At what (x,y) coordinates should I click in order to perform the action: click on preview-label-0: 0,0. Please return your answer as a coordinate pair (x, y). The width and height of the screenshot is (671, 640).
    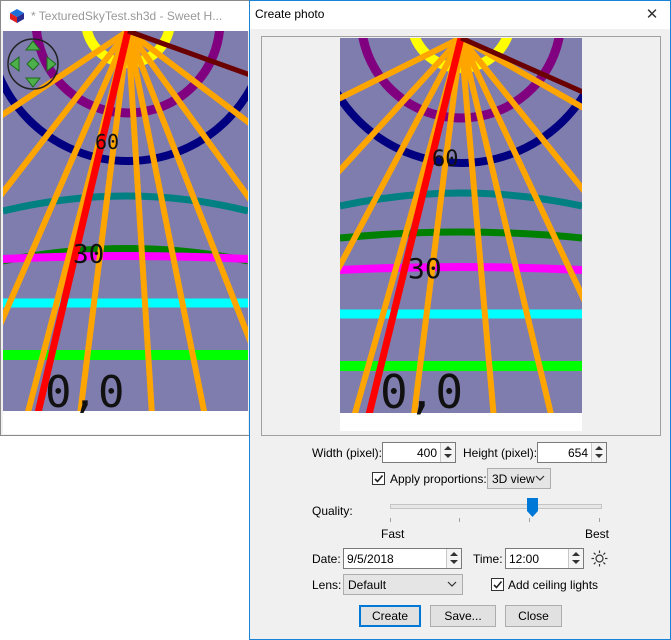
    Looking at the image, I should click on (421, 392).